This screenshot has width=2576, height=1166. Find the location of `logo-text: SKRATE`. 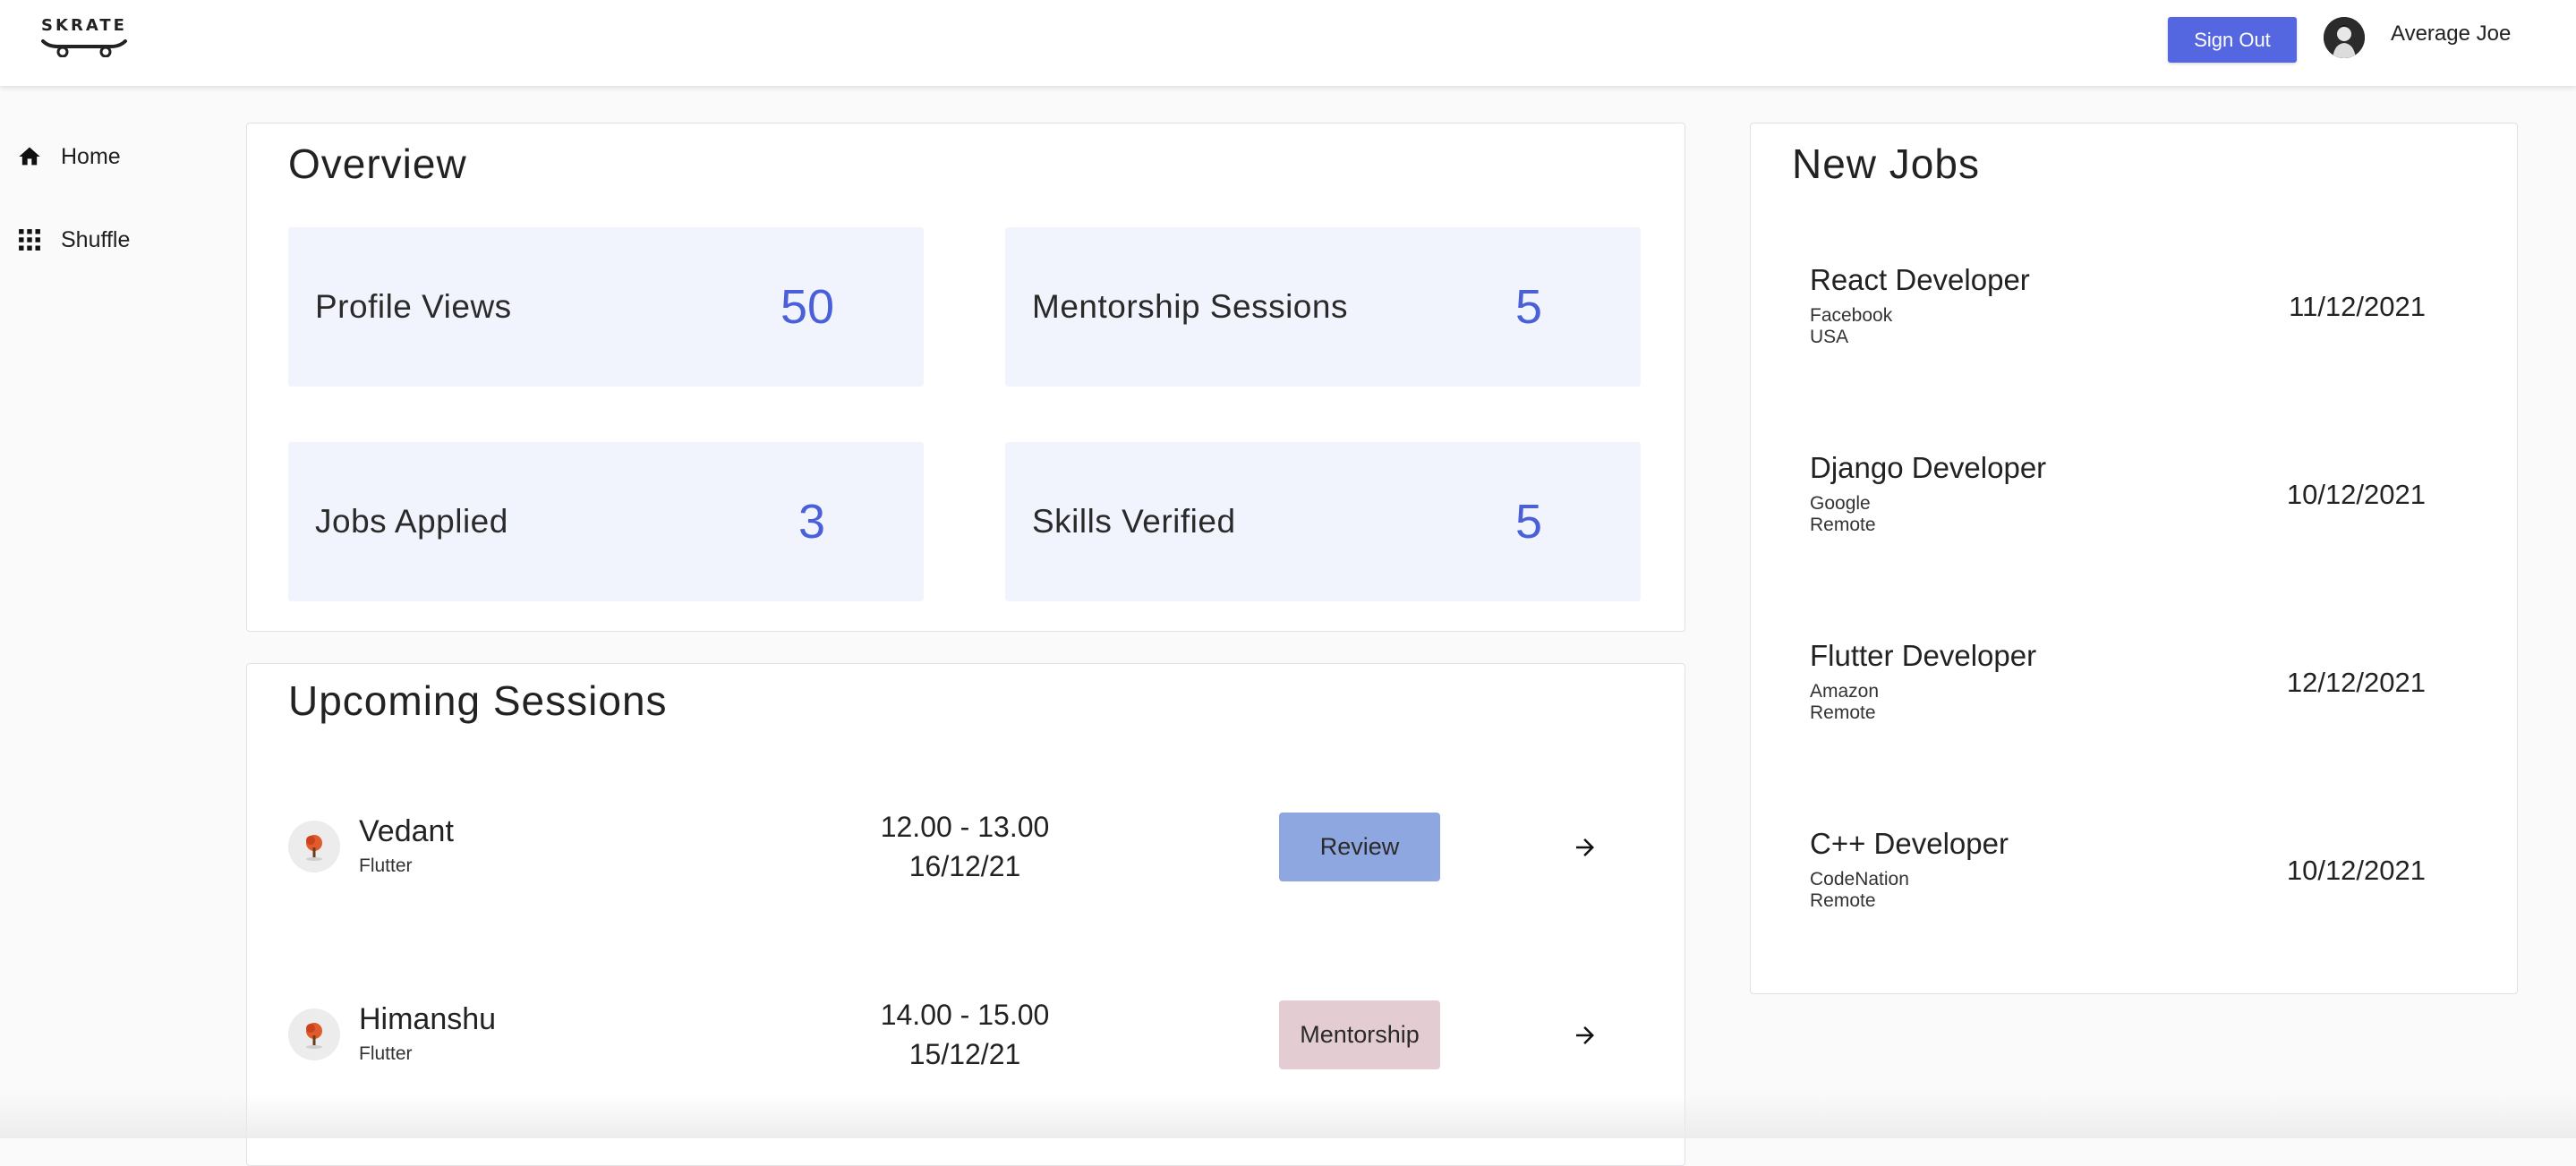

logo-text: SKRATE is located at coordinates (84, 26).